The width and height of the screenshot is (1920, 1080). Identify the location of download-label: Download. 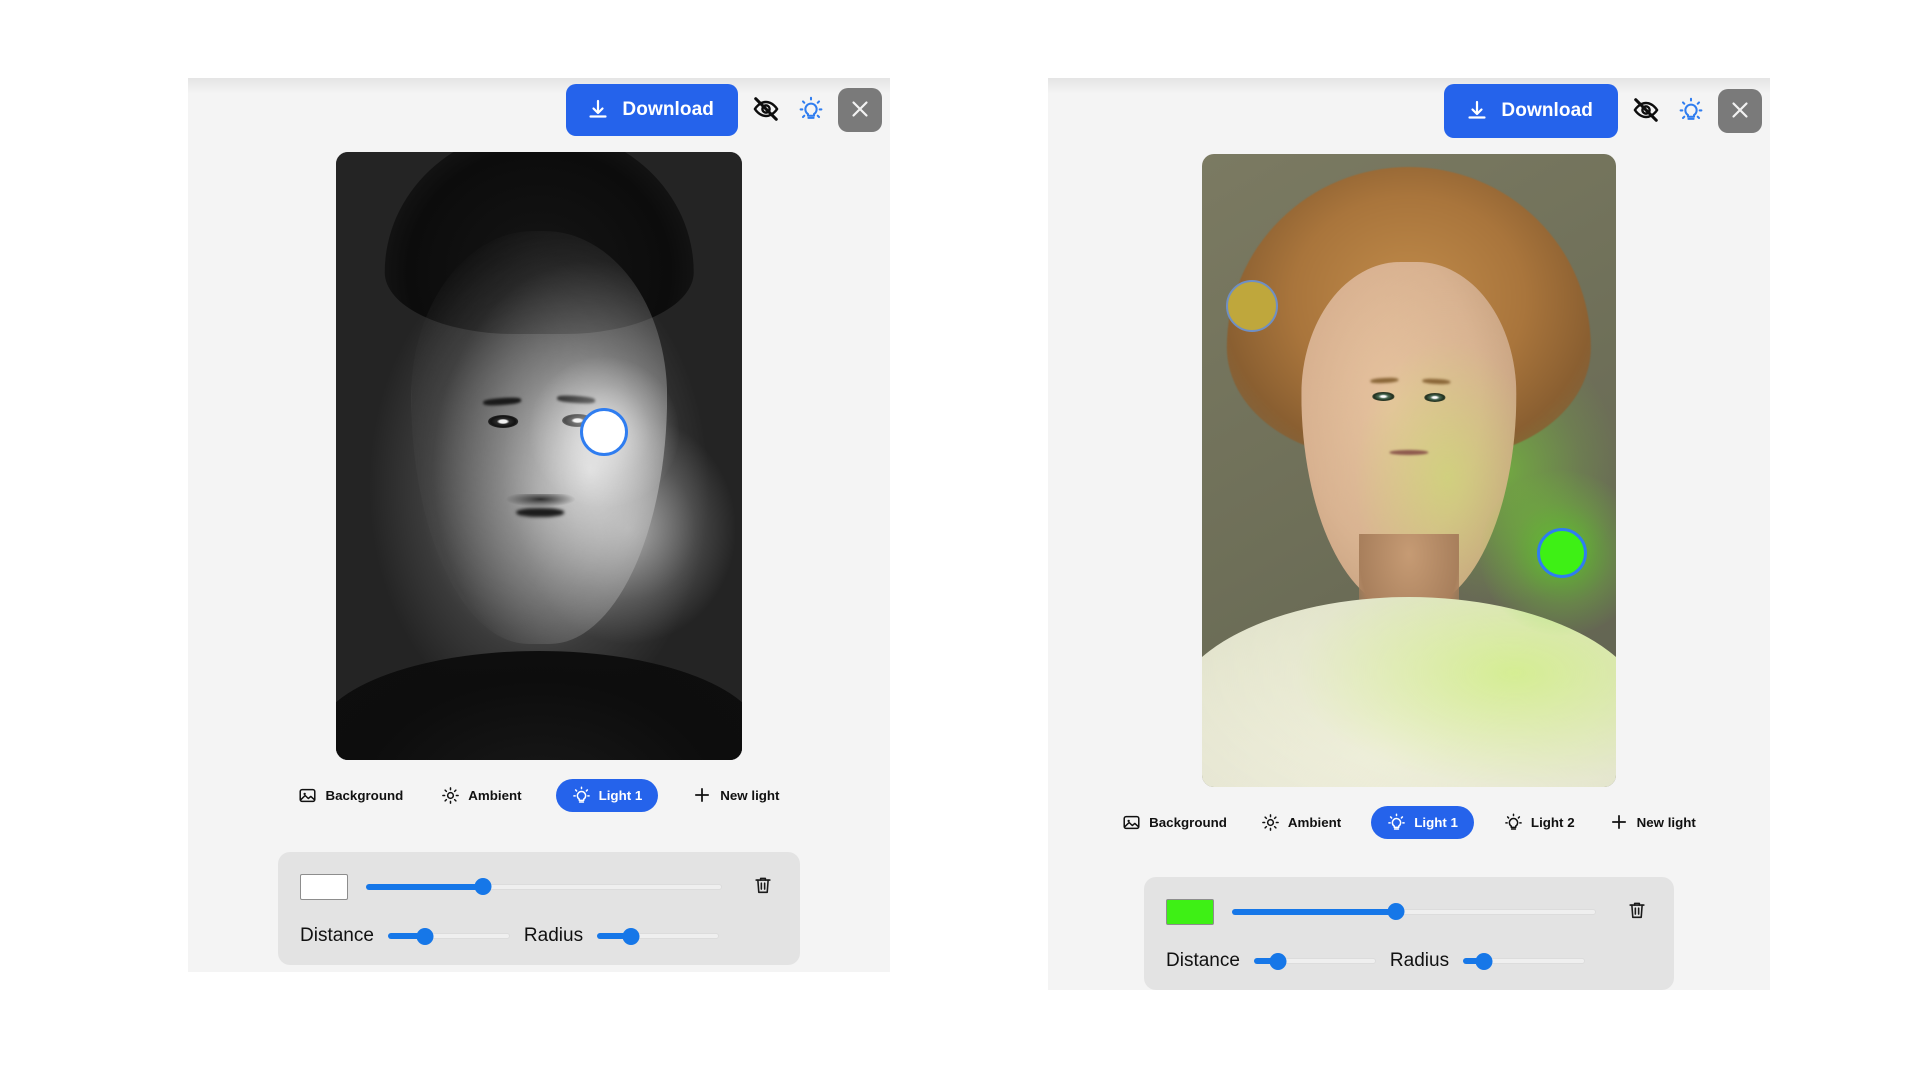
(668, 109).